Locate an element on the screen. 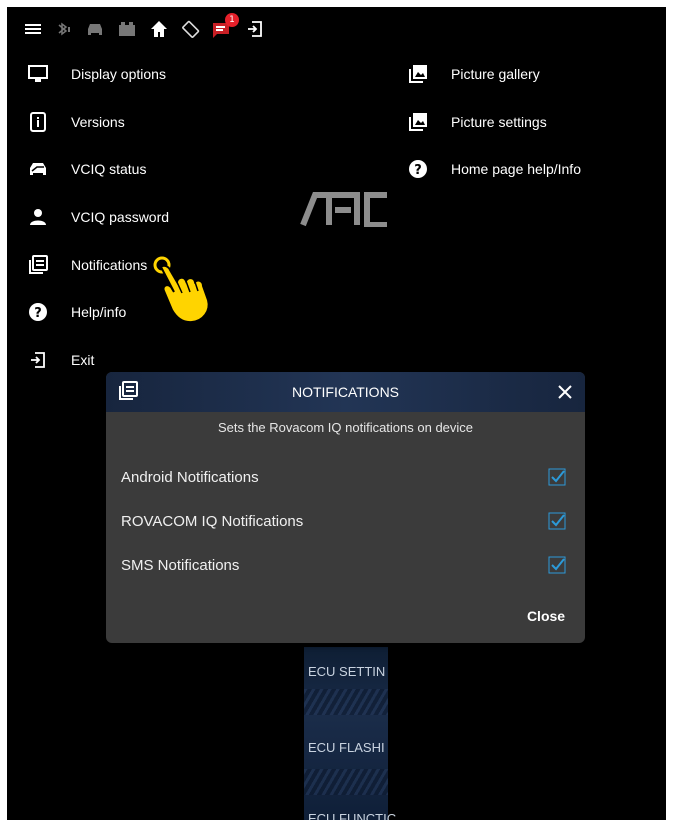 This screenshot has height=827, width=673. menu-item-display-options: Display options is located at coordinates (96, 74).